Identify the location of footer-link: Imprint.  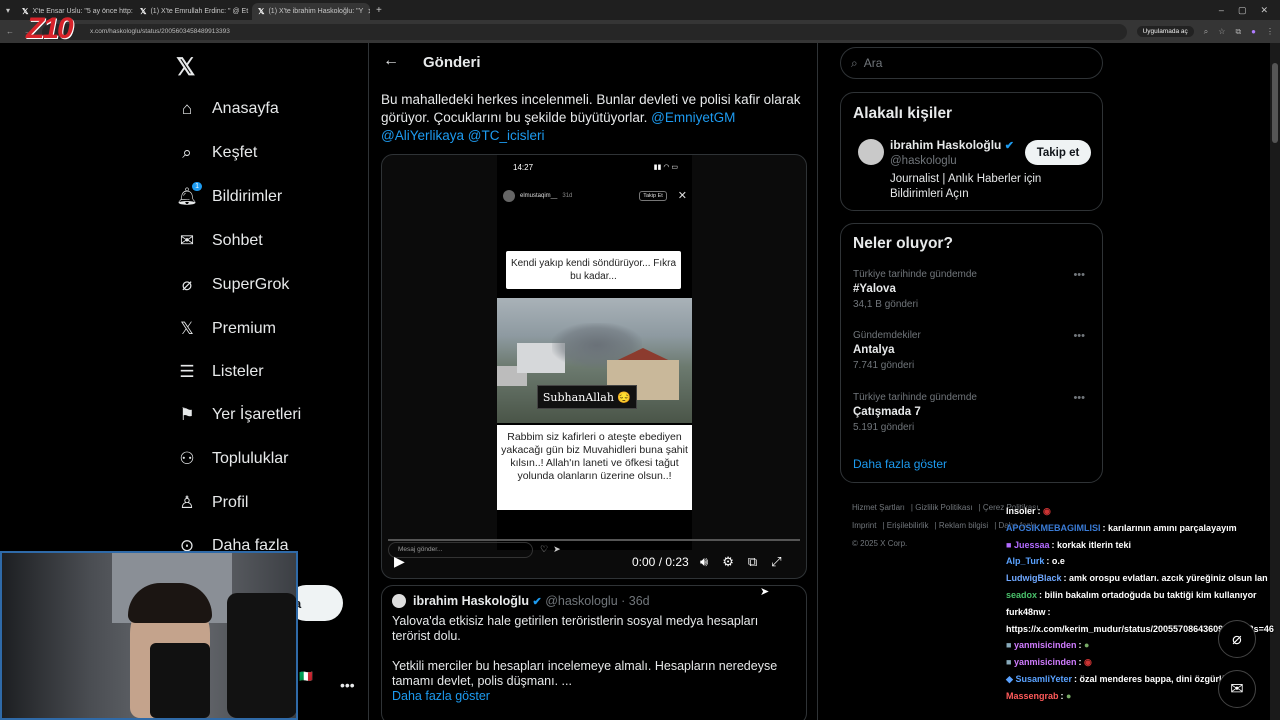
(864, 525).